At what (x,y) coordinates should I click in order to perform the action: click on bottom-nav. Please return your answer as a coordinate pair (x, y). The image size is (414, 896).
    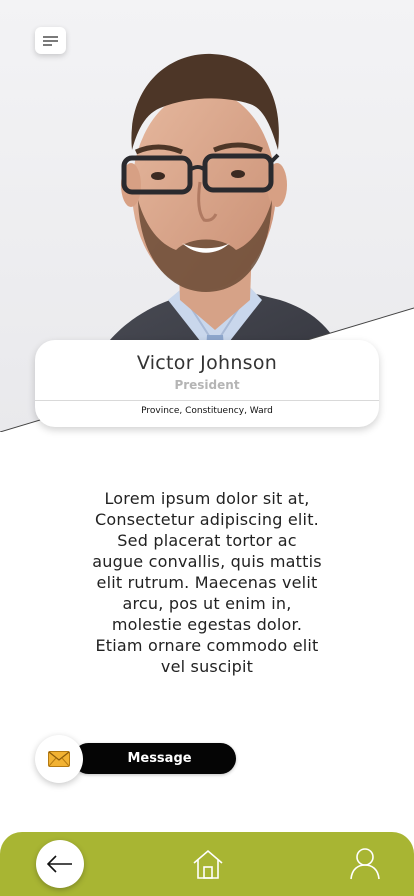
    Looking at the image, I should click on (207, 864).